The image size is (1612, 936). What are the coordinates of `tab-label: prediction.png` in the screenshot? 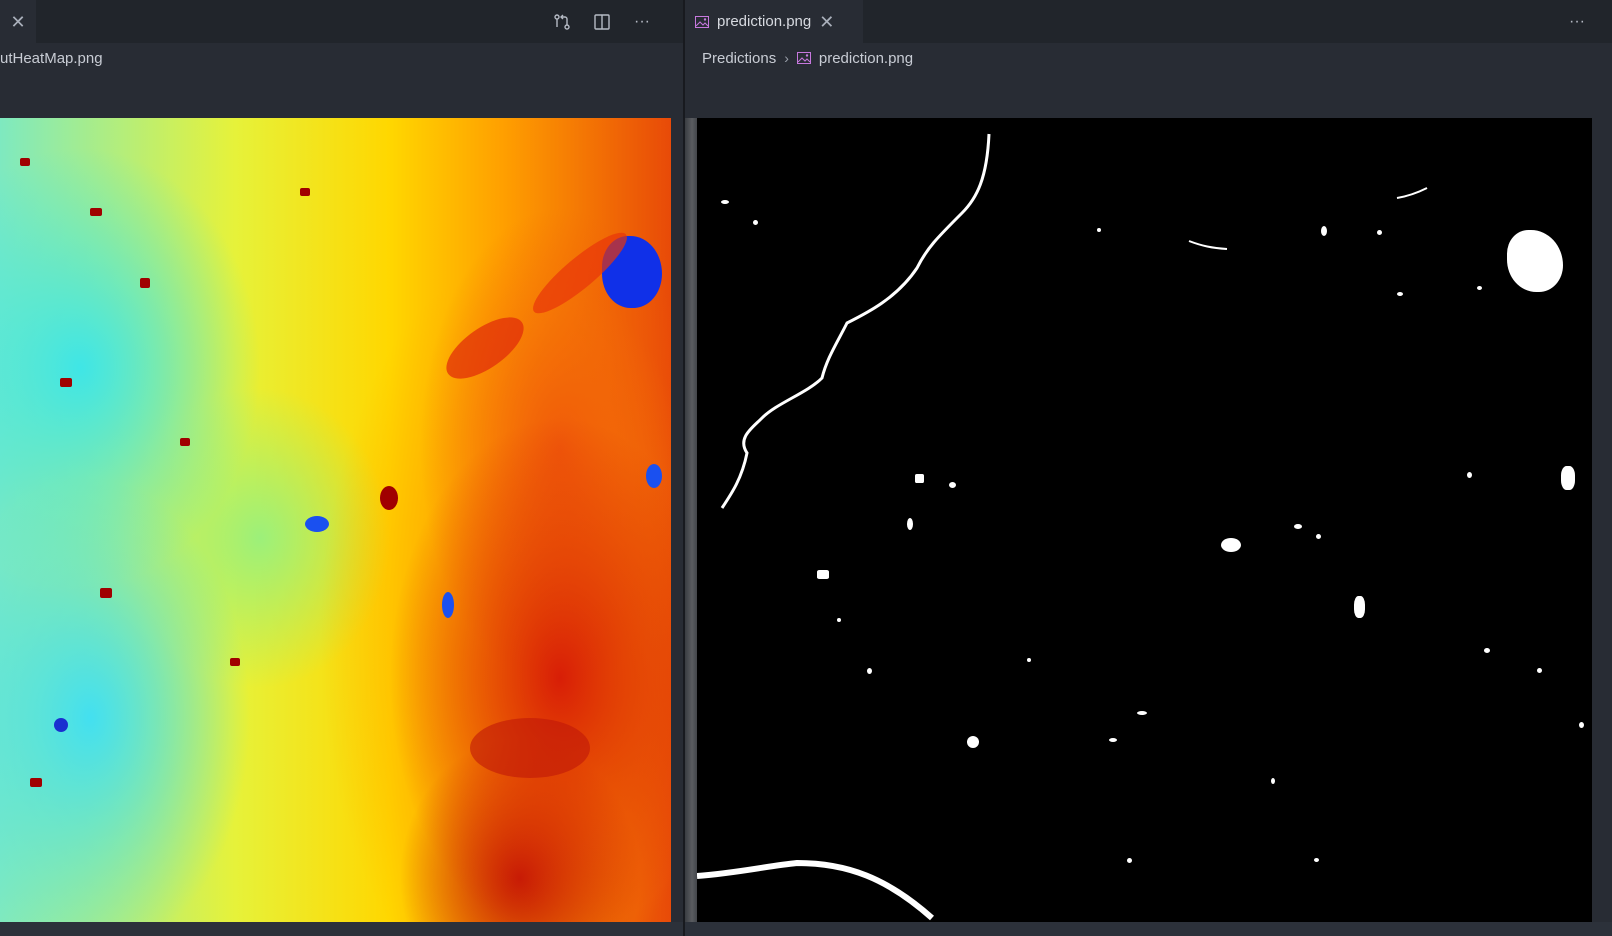 It's located at (764, 21).